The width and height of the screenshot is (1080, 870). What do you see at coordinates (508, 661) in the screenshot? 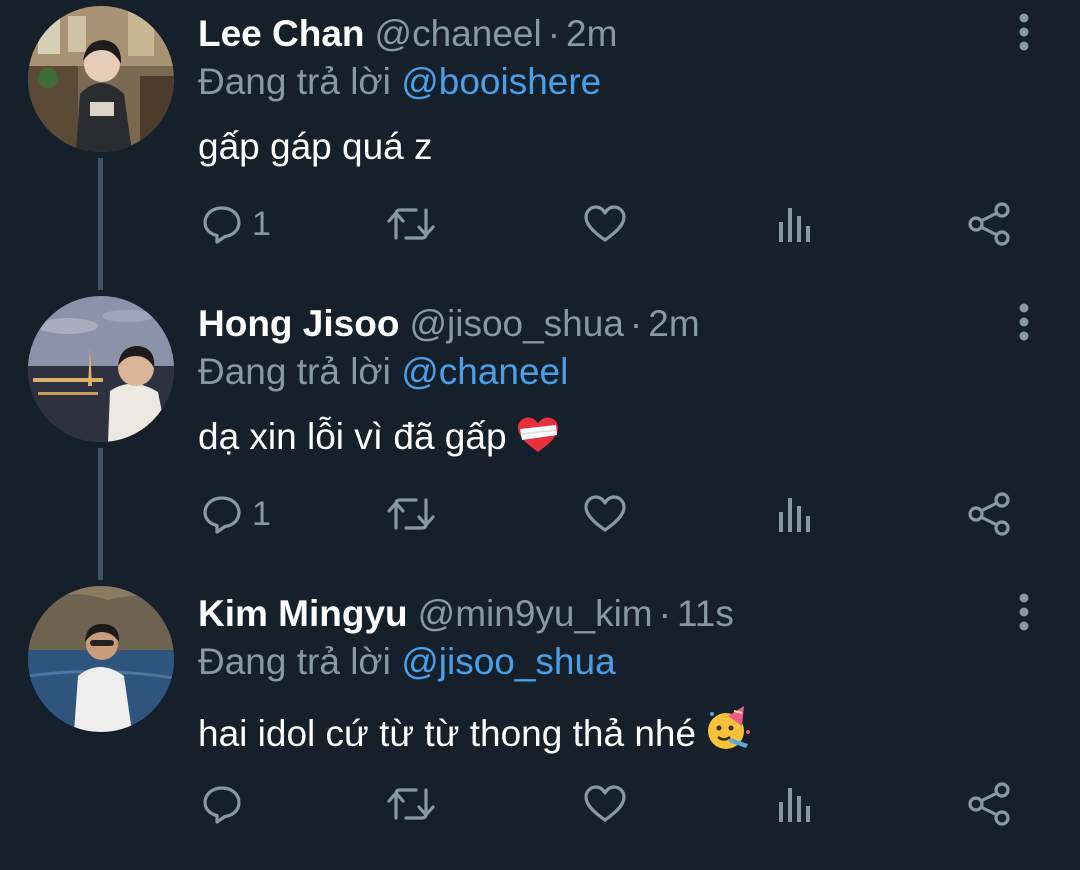
I see `mention-link: @jisoo_shua` at bounding box center [508, 661].